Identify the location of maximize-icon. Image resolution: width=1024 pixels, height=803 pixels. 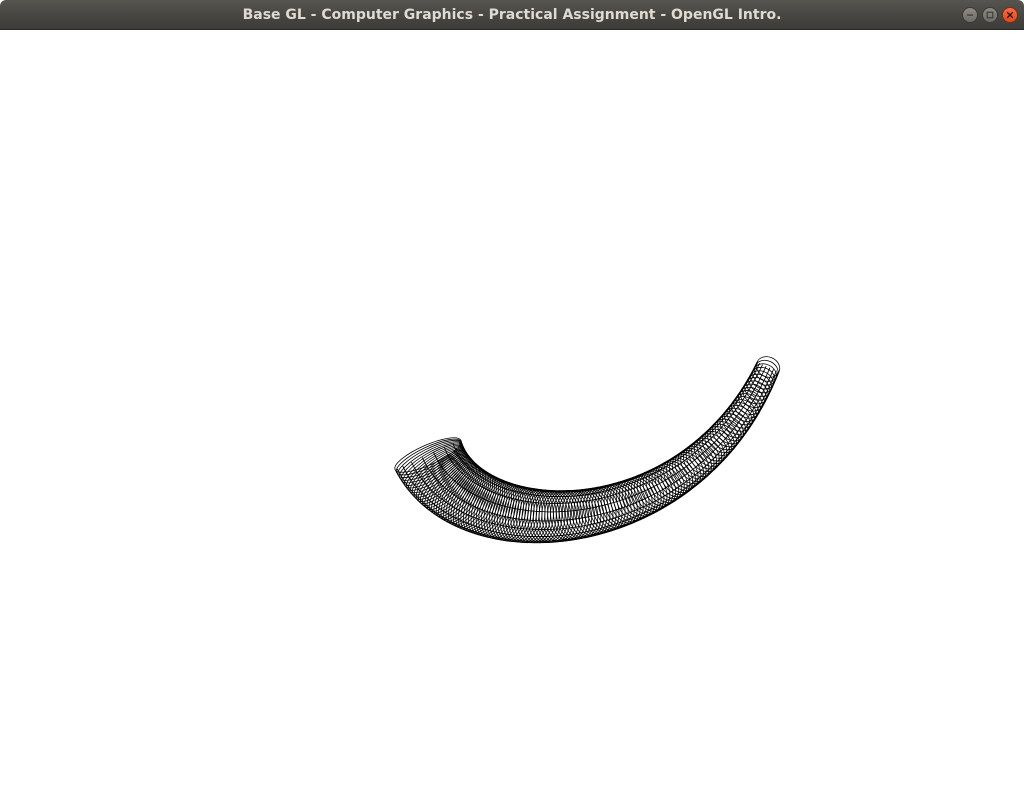
(990, 15).